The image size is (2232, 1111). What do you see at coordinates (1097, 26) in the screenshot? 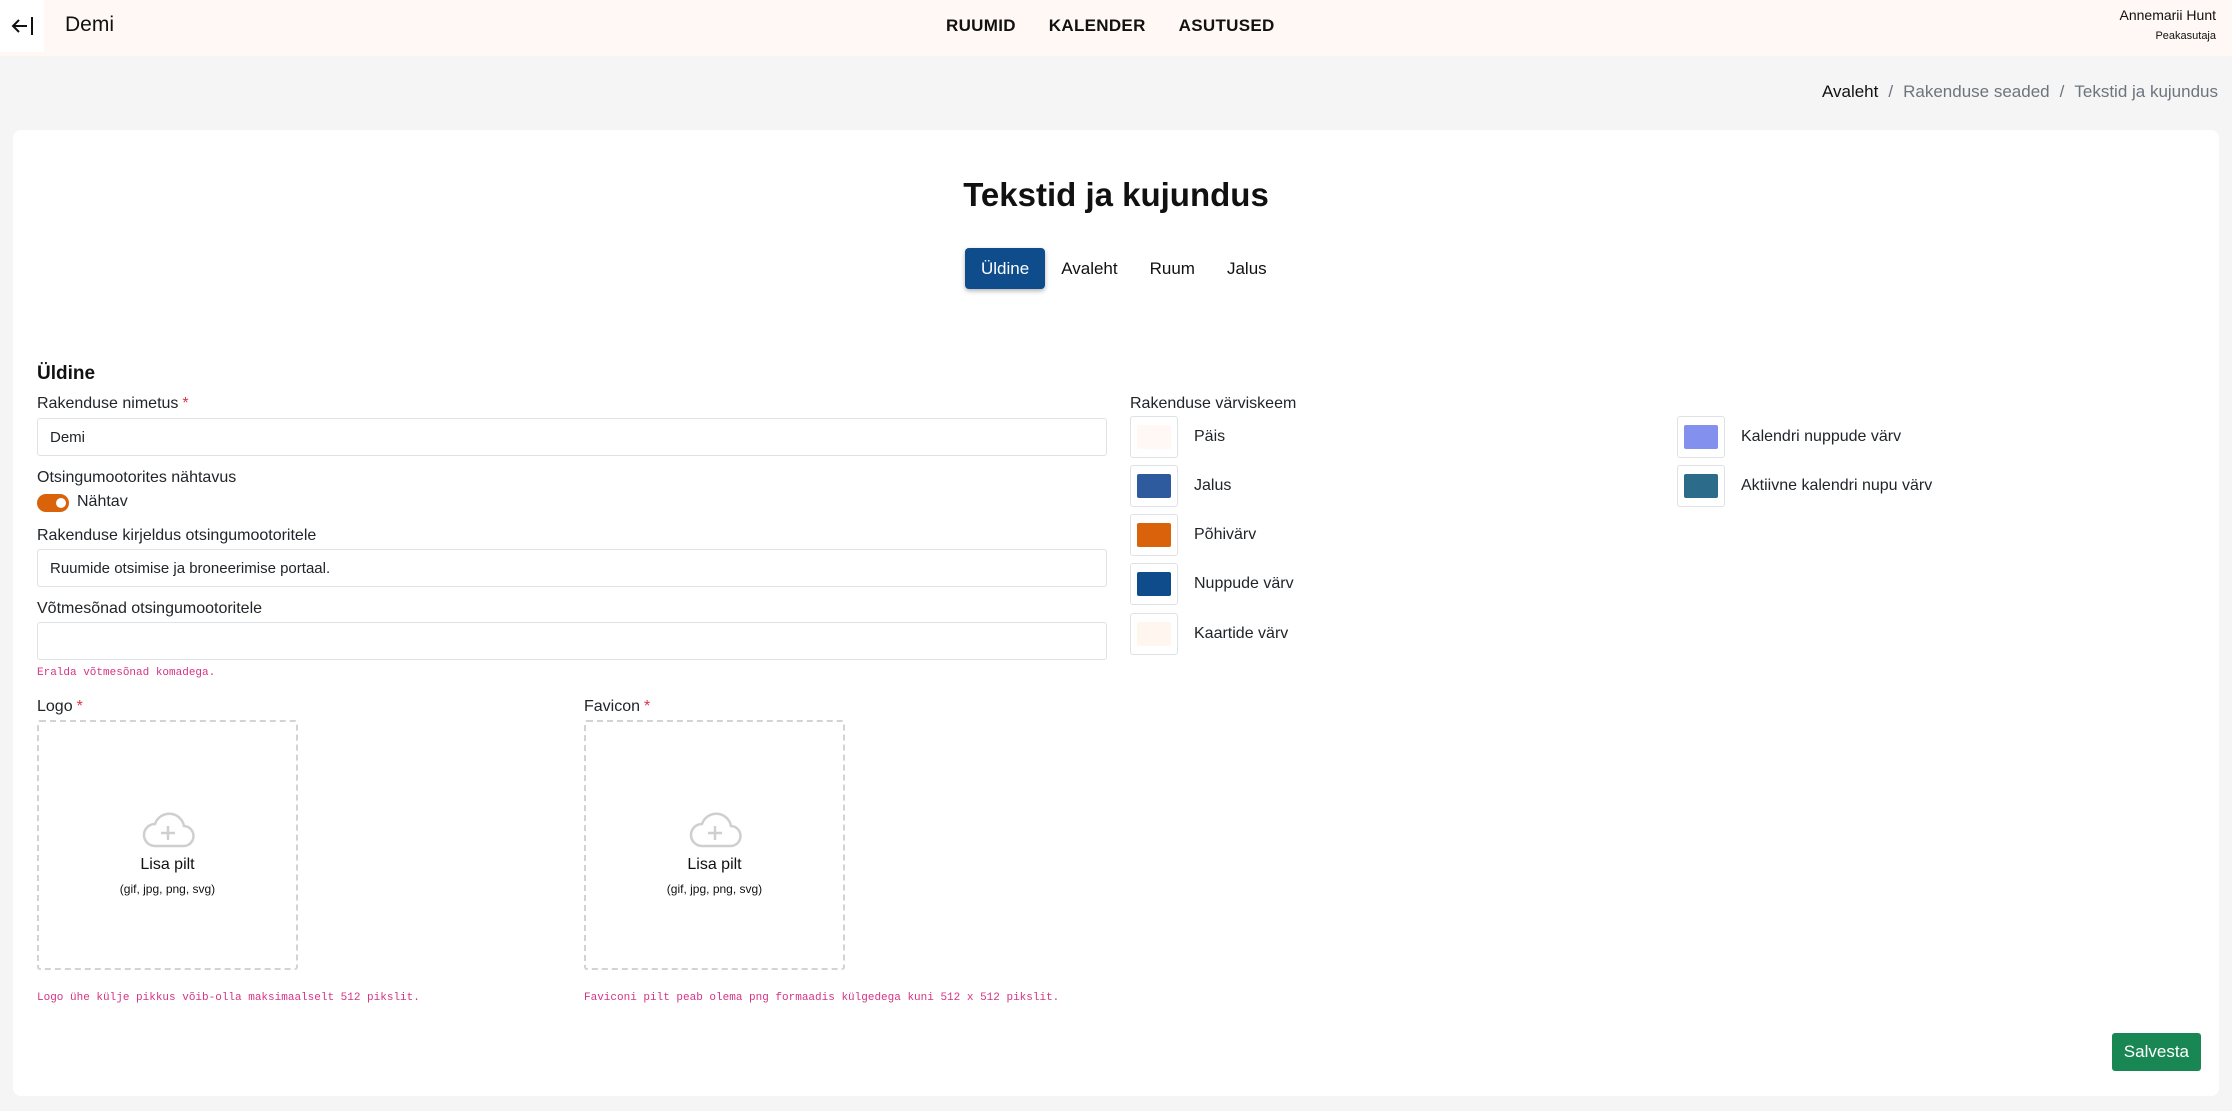
I see `nav-kalender: KALENDER` at bounding box center [1097, 26].